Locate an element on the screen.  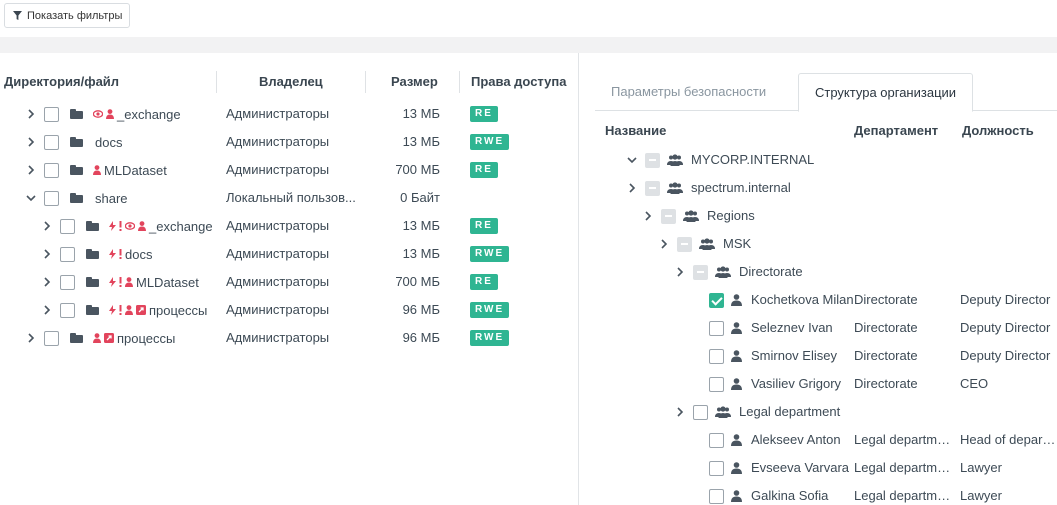
file-size: 96 МБ is located at coordinates (421, 337).